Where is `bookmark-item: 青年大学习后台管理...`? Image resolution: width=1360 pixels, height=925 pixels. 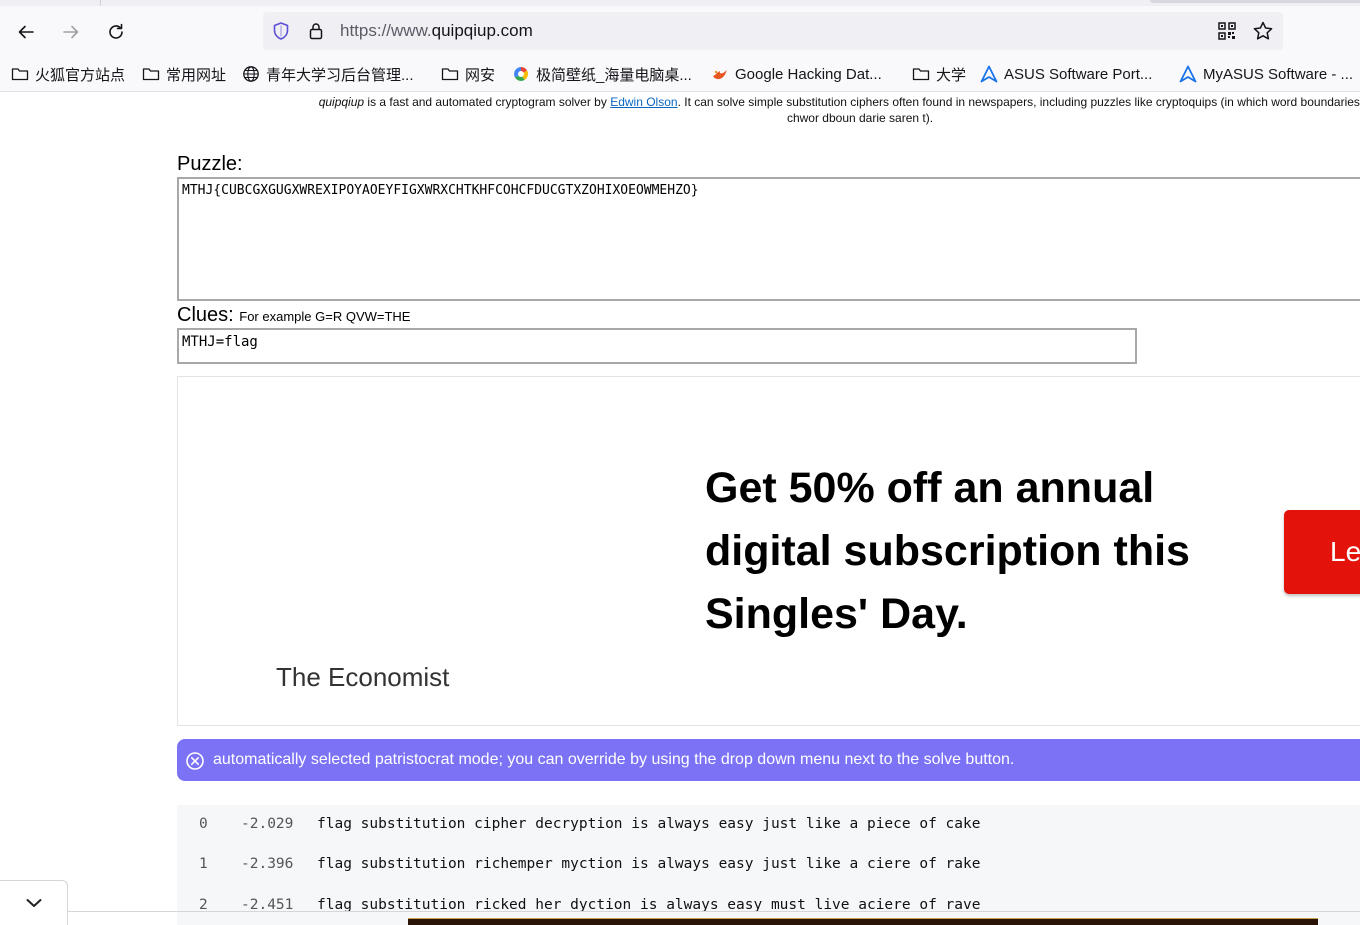 bookmark-item: 青年大学习后台管理... is located at coordinates (327, 74).